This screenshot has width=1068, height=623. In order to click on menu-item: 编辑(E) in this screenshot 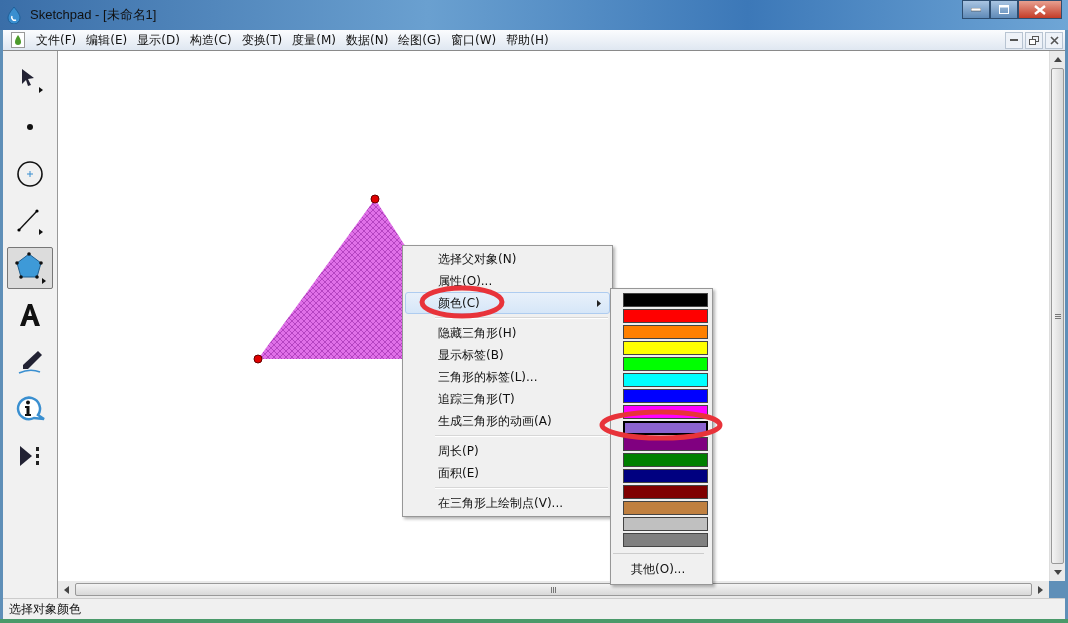, I will do `click(107, 40)`.